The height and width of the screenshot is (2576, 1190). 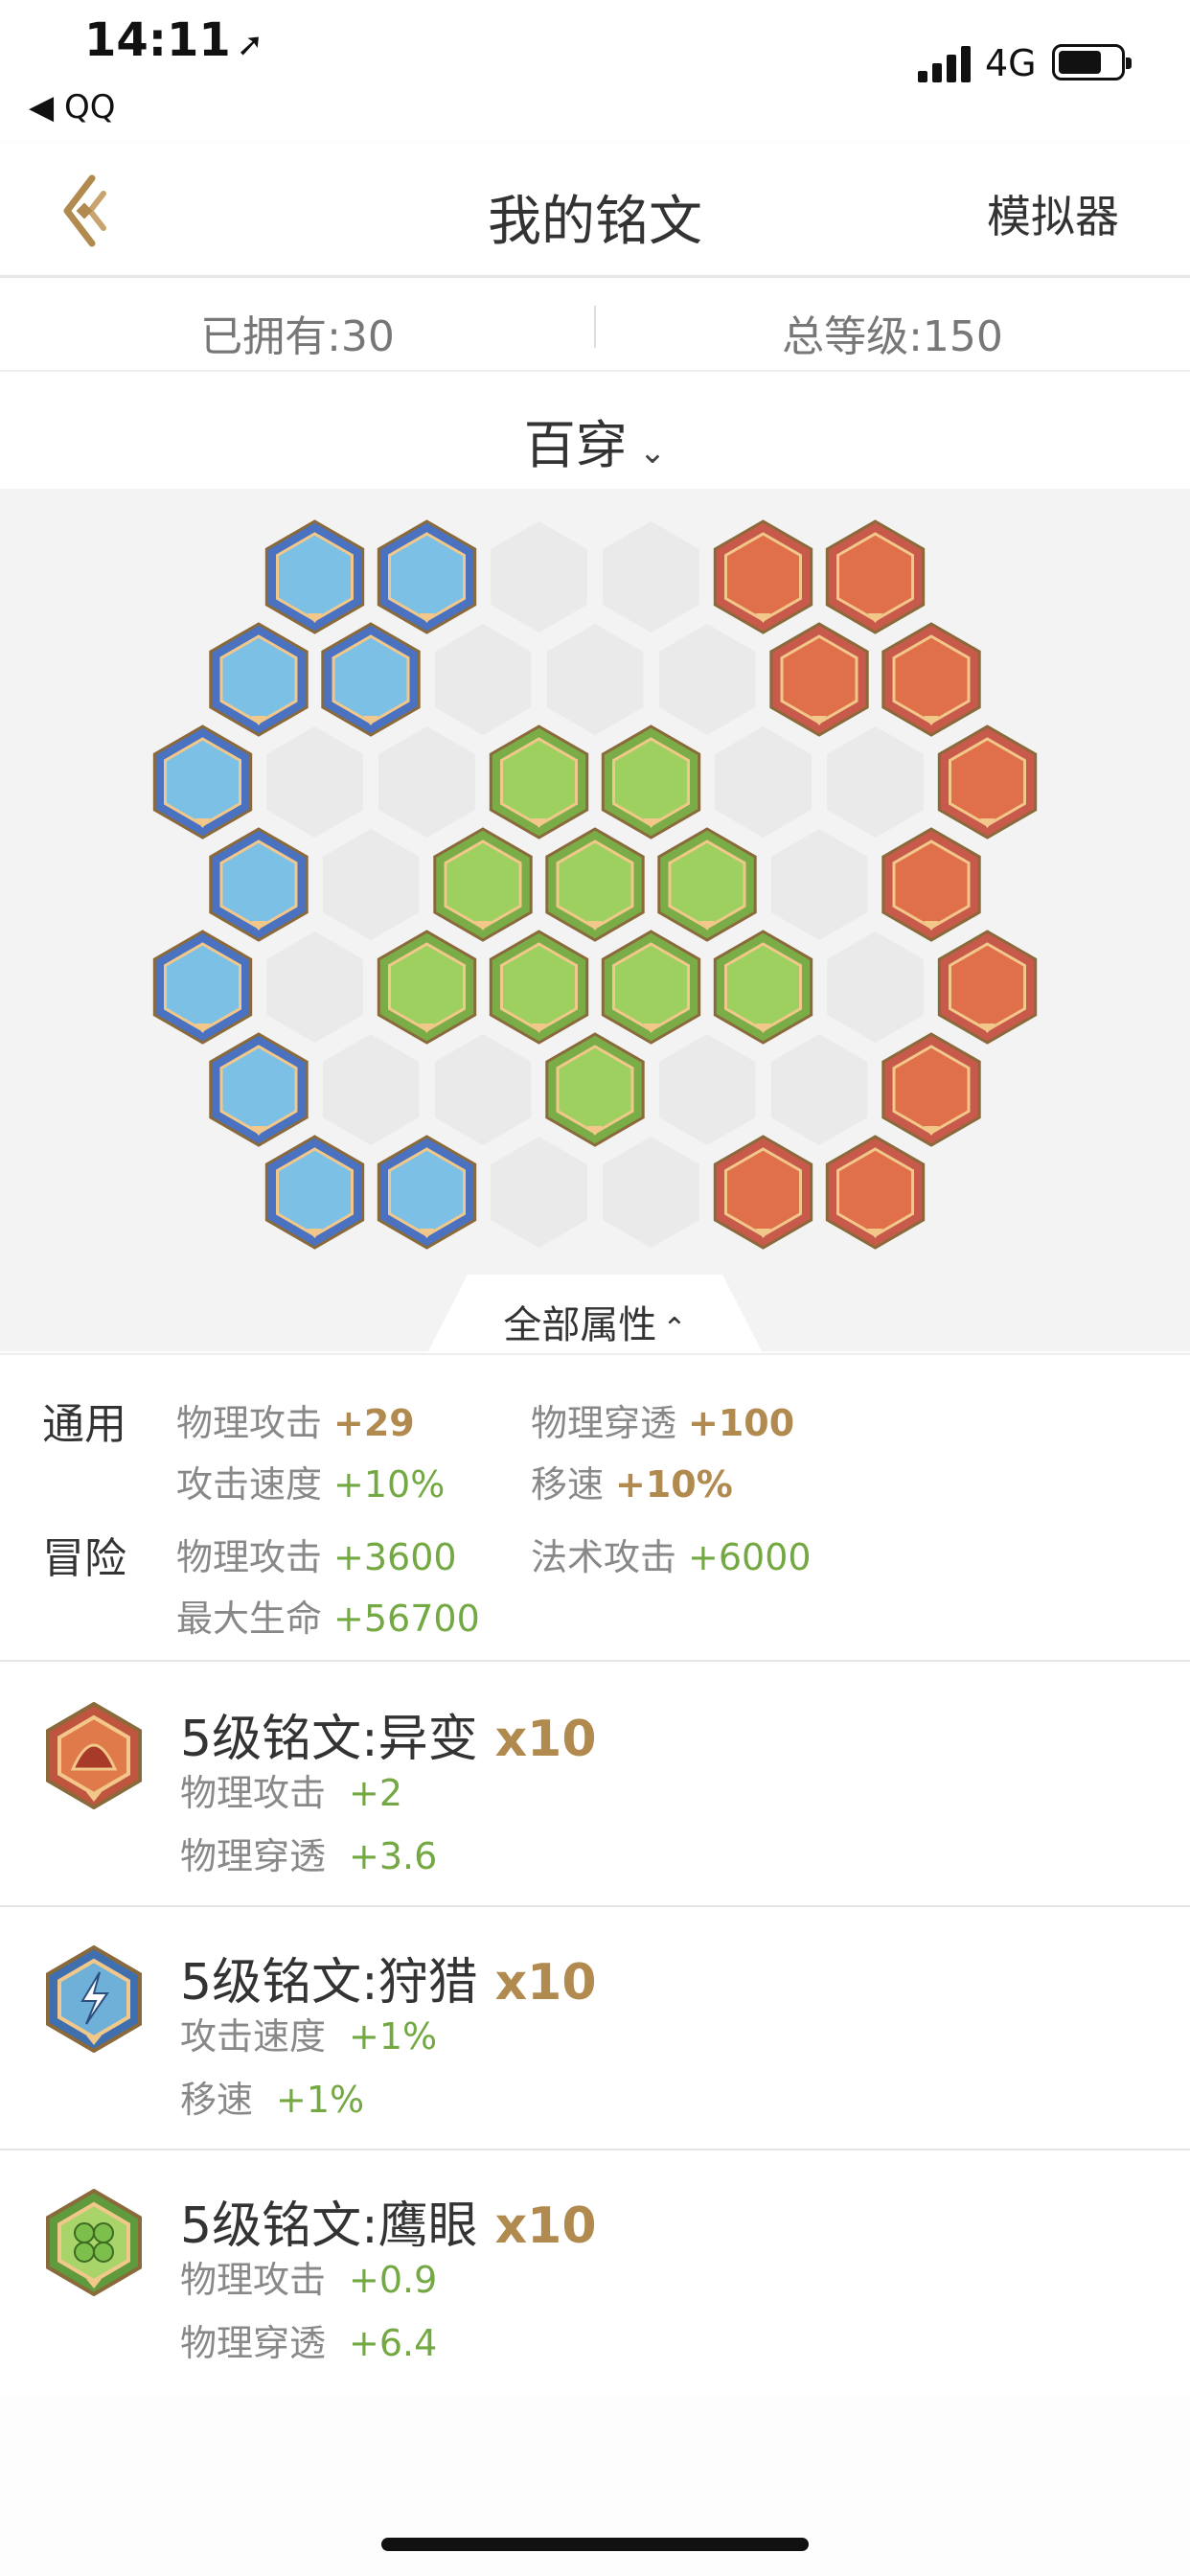 What do you see at coordinates (595, 69) in the screenshot?
I see `status-bar: 14:11 ➚ ◀ QQ 4G` at bounding box center [595, 69].